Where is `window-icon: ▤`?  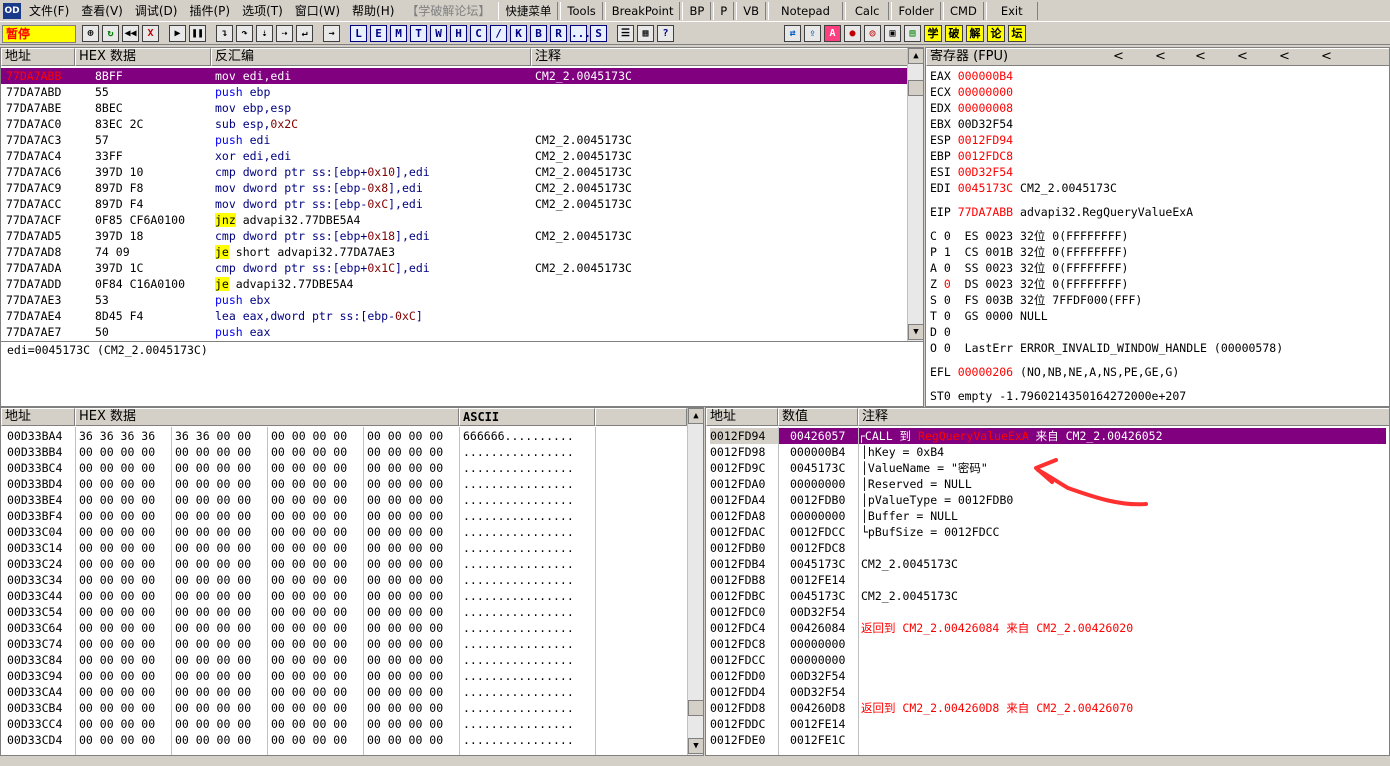
window-icon: ▤ is located at coordinates (912, 33).